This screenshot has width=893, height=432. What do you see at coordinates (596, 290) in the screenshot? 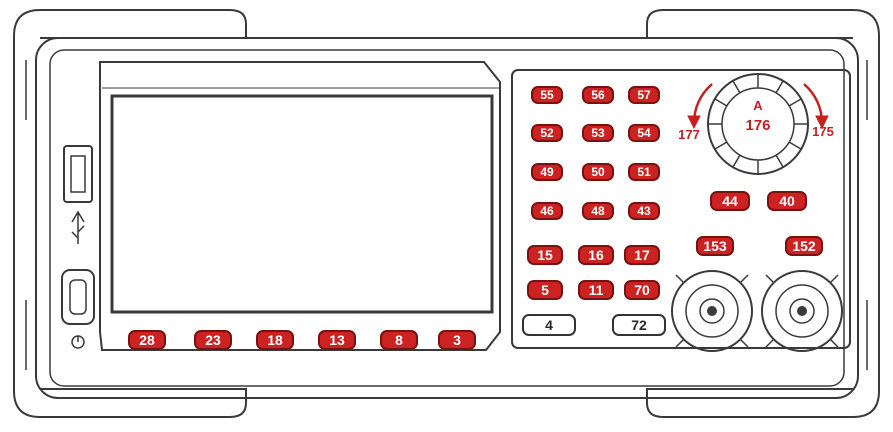
I see `keypad-key: 11` at bounding box center [596, 290].